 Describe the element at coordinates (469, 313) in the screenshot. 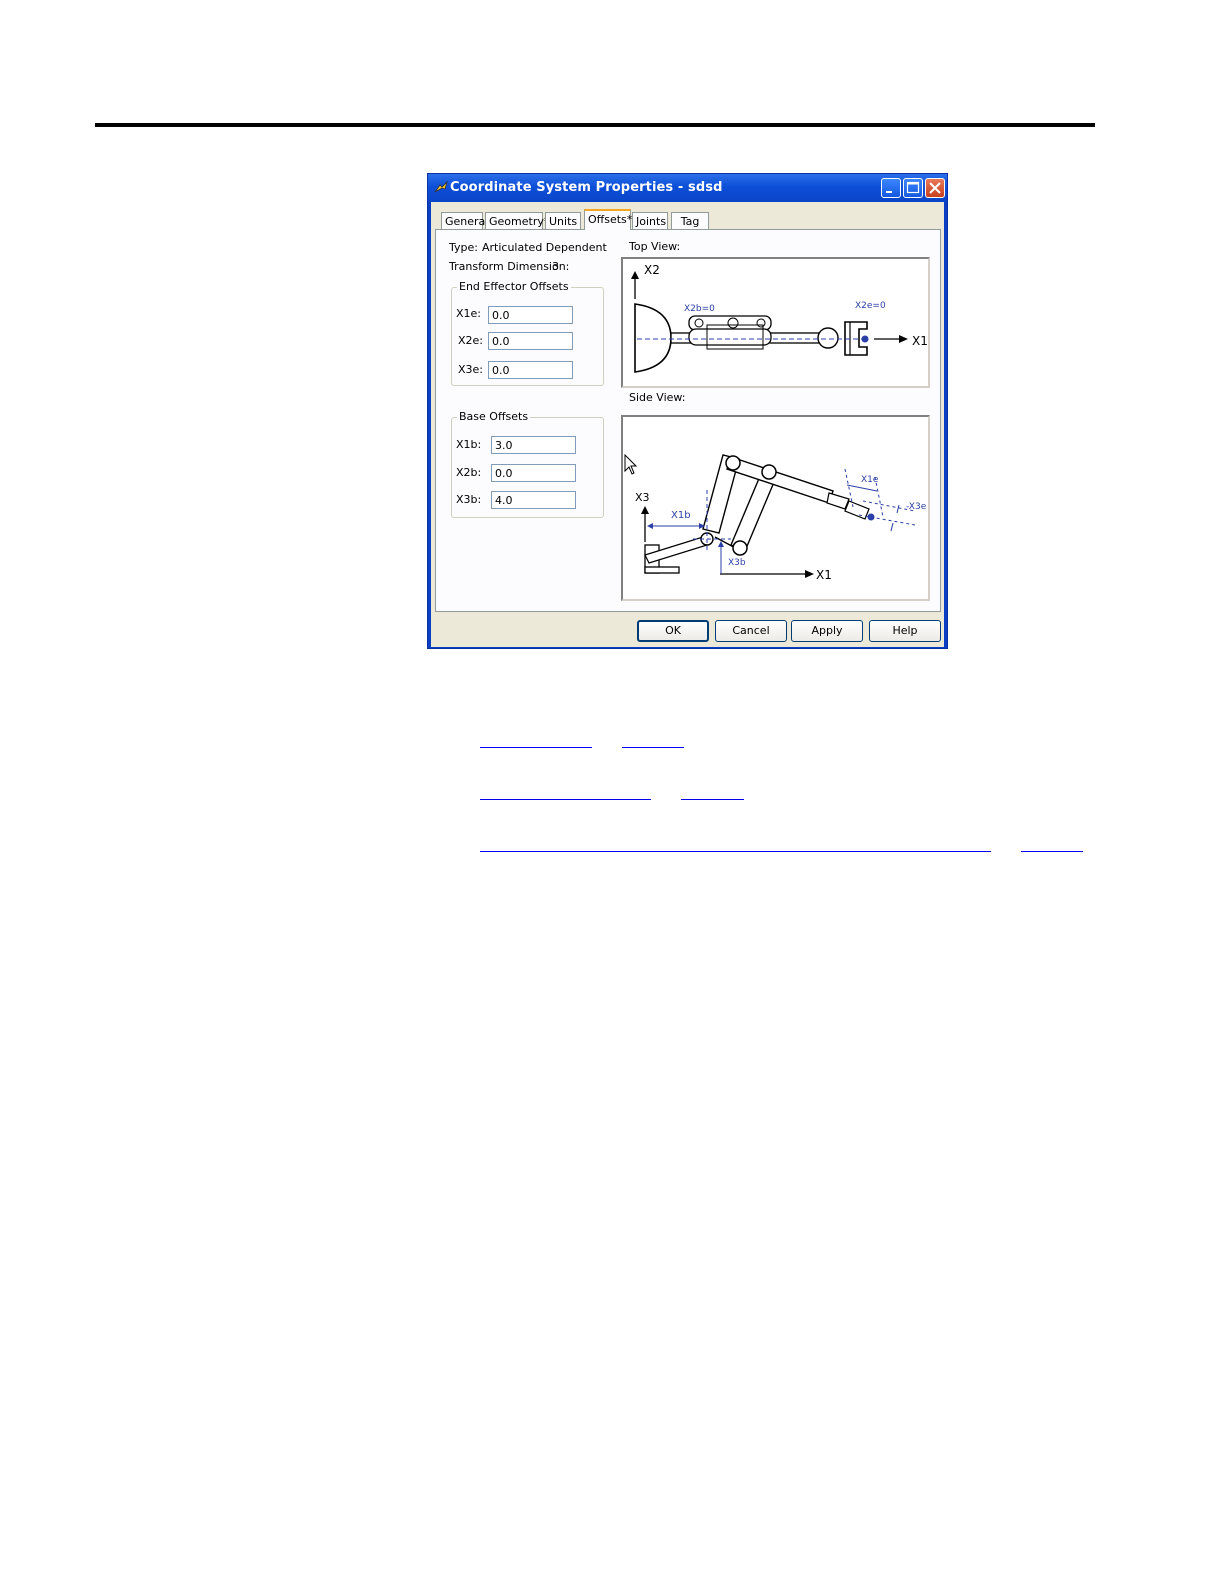

I see `x1e-label: X1e:` at that location.